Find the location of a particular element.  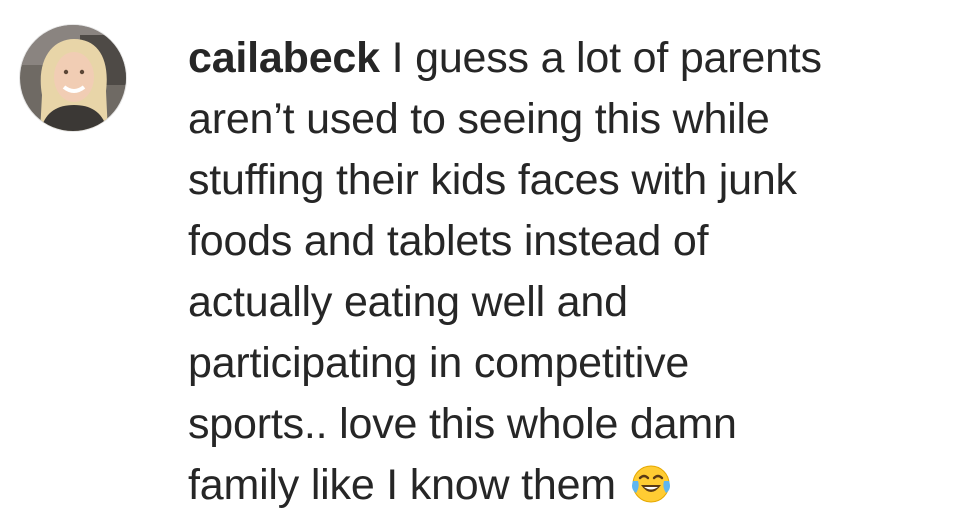

avatar is located at coordinates (73, 78).